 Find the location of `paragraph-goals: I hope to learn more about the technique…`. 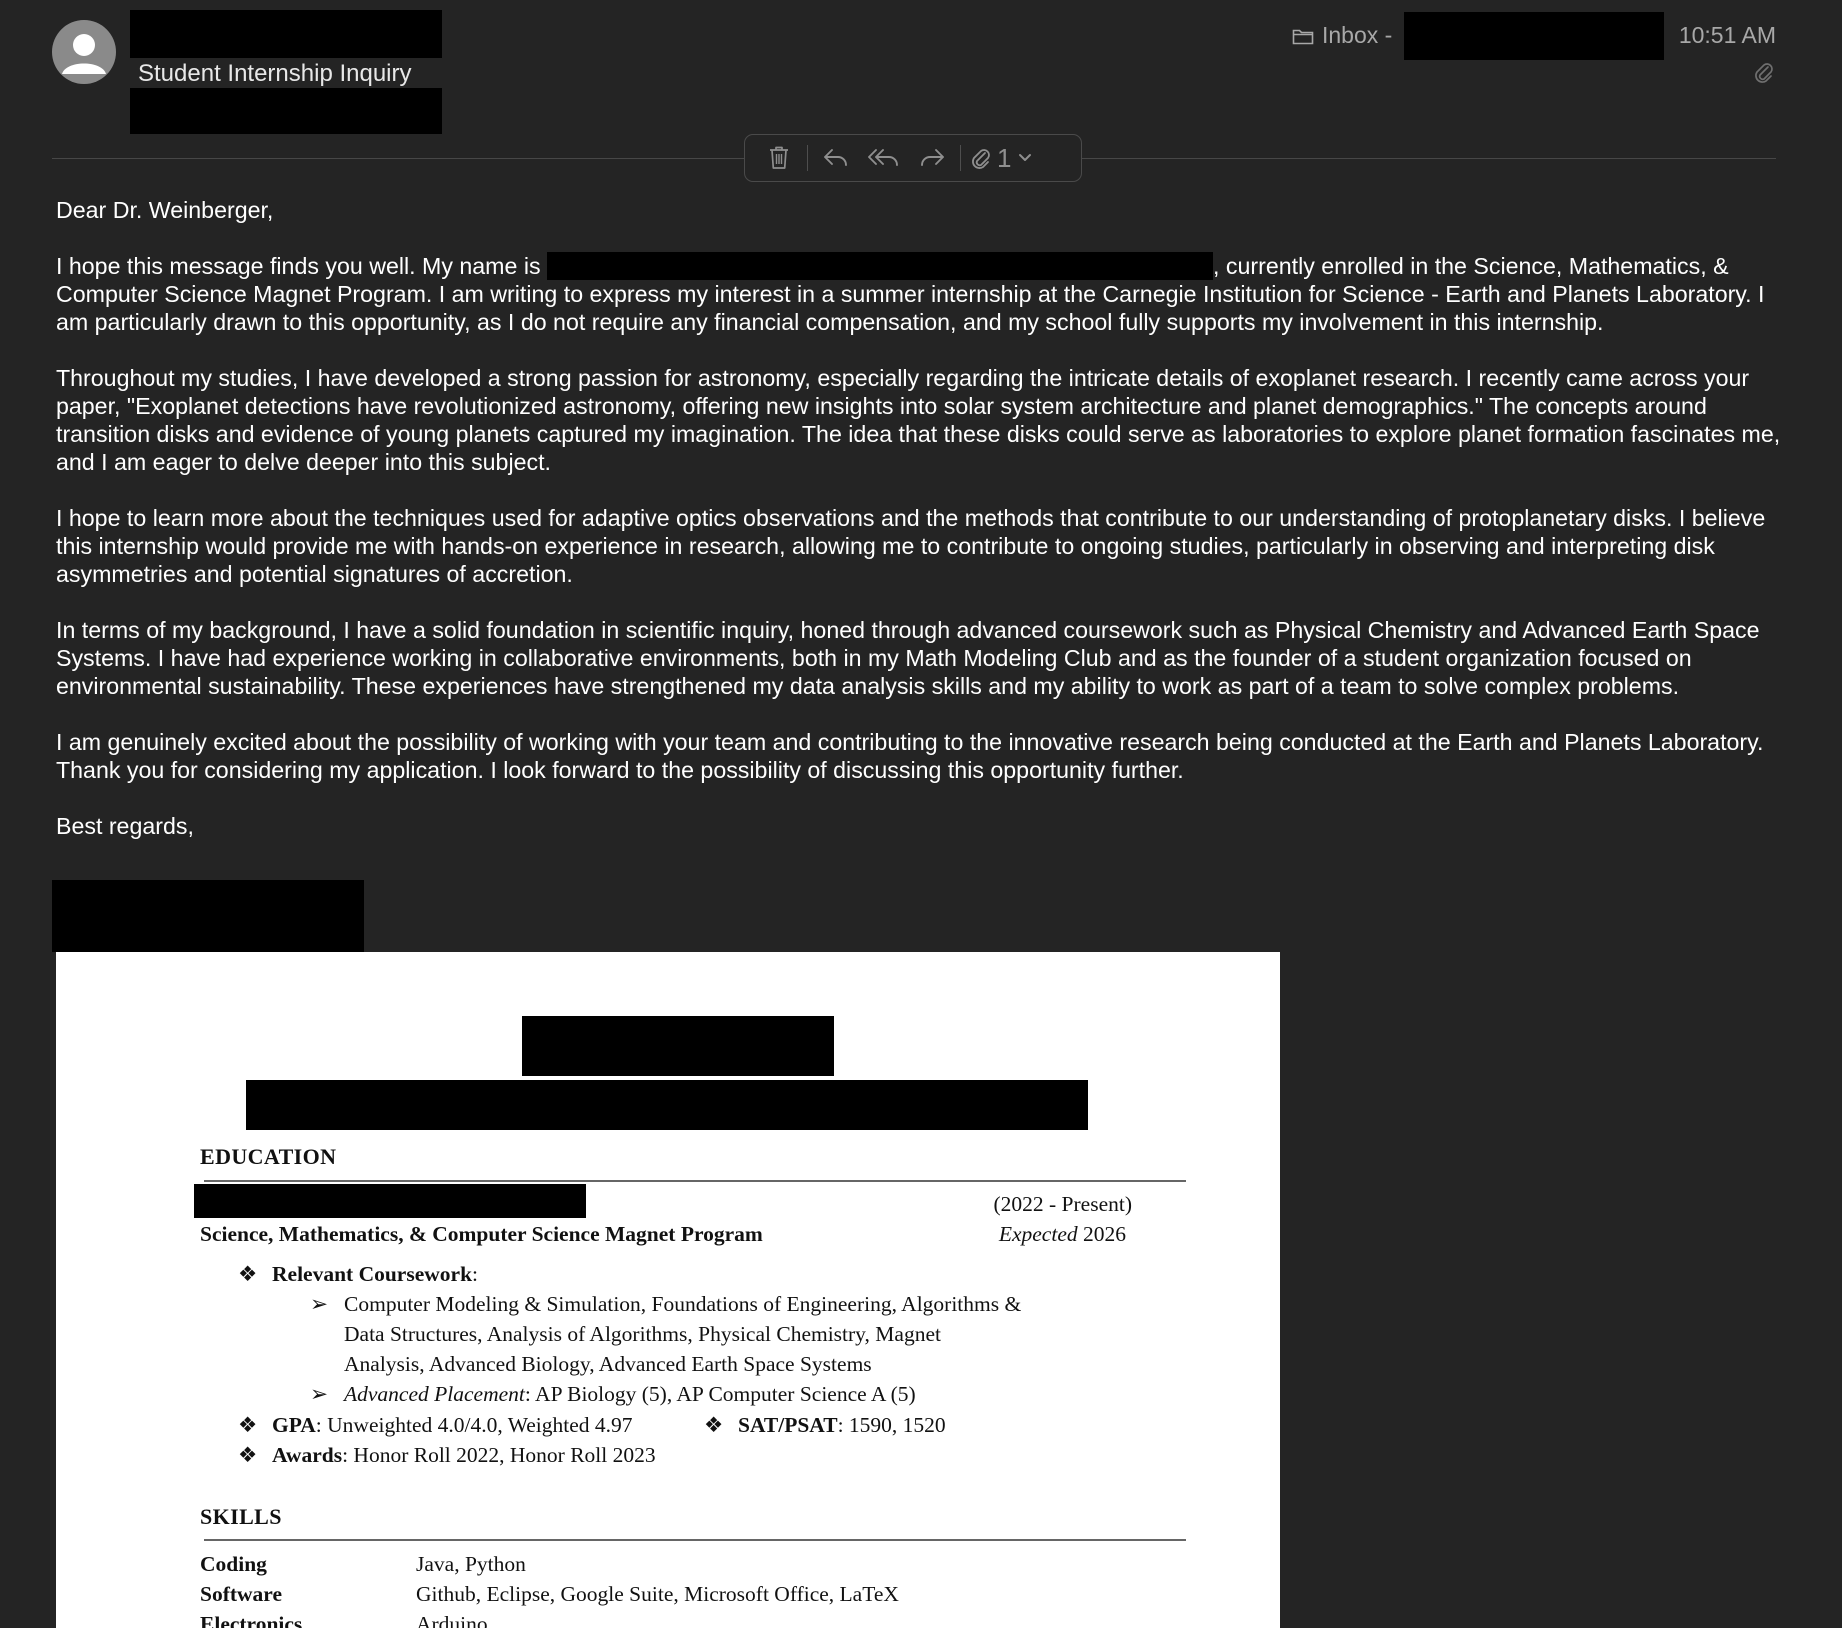

paragraph-goals: I hope to learn more about the technique… is located at coordinates (911, 546).